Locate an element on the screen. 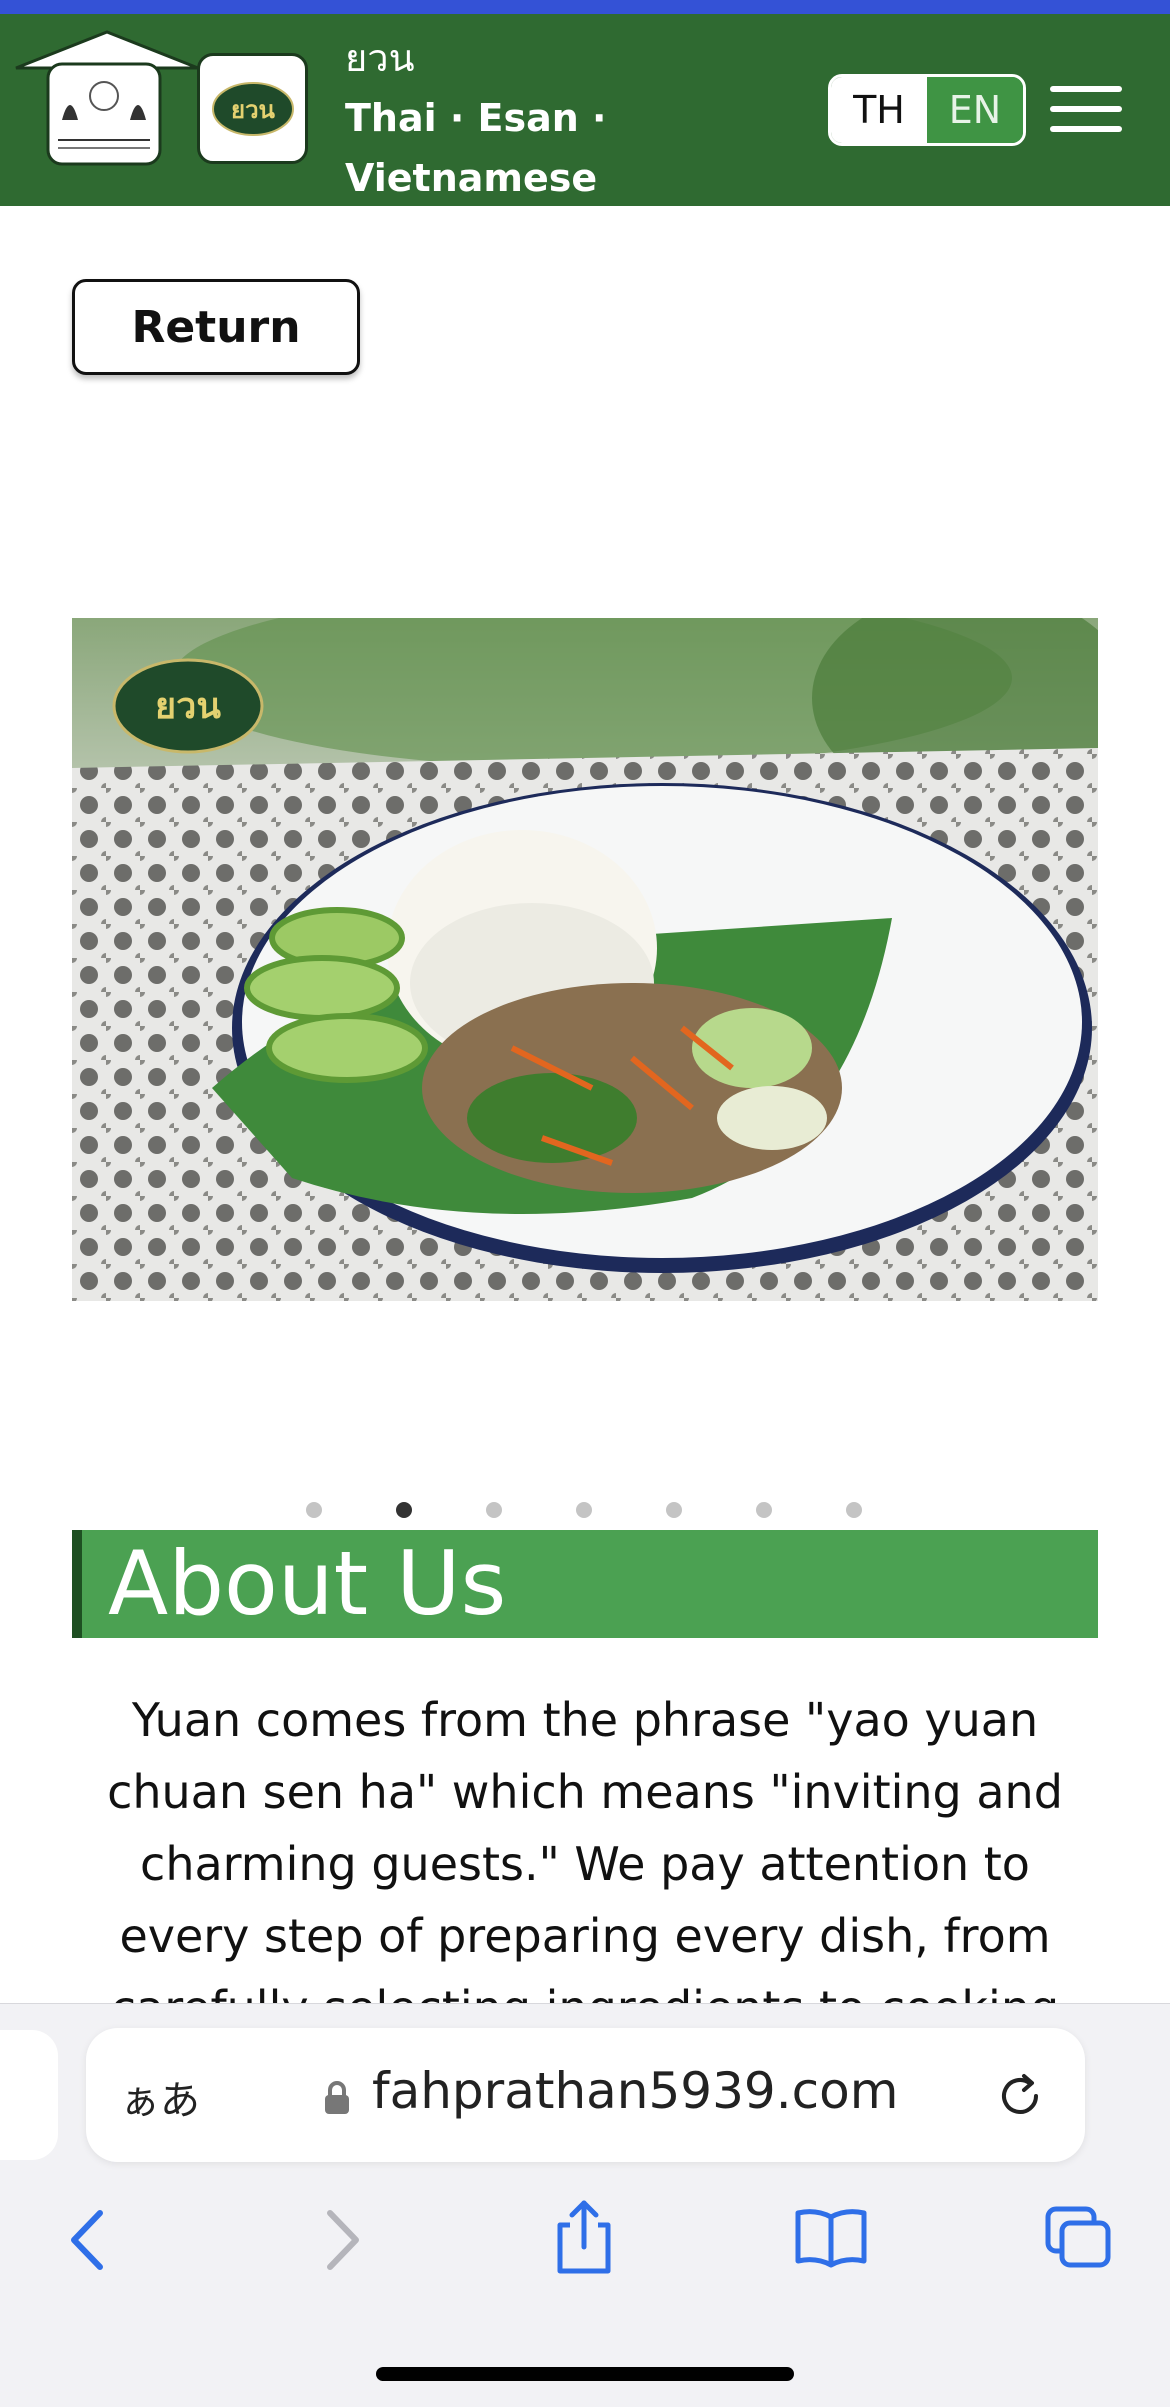  previous-tab-preview is located at coordinates (29, 2095).